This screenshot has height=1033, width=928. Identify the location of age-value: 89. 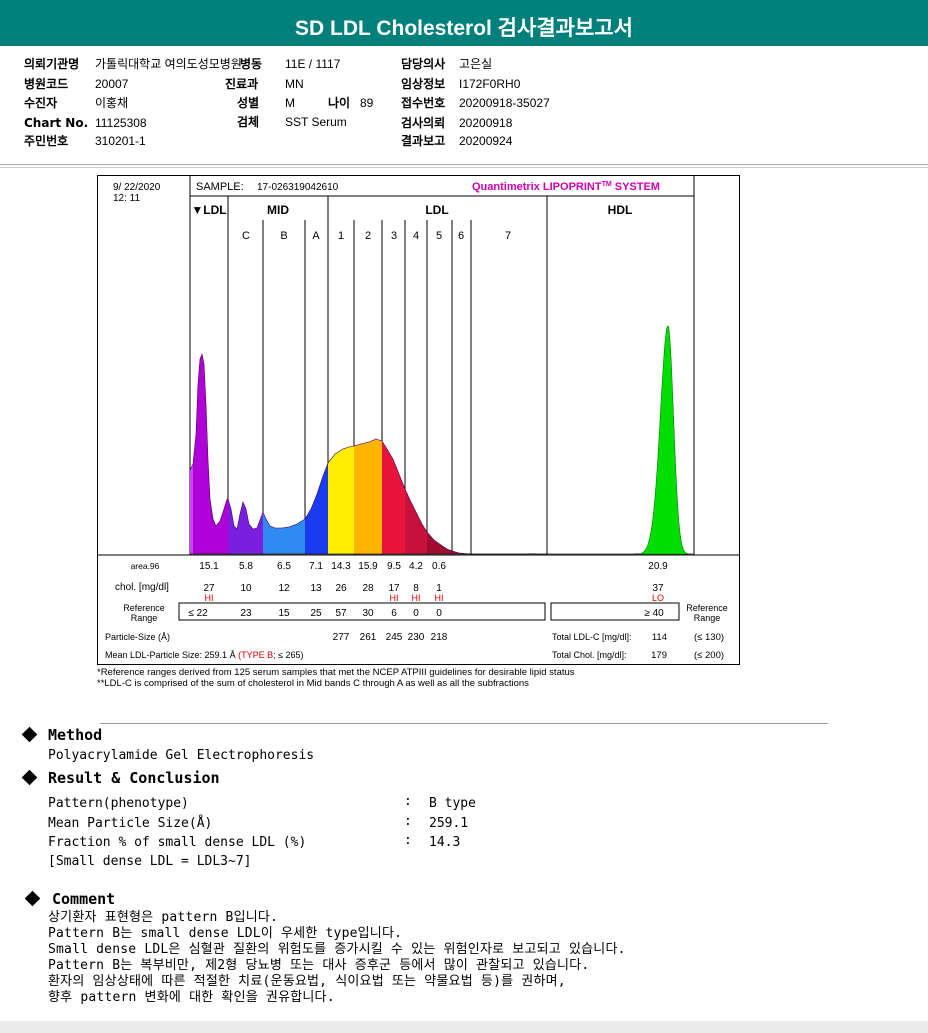
(367, 103).